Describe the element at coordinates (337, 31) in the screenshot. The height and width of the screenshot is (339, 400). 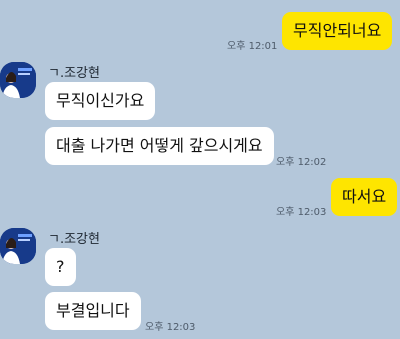
I see `my-message-bubble: 무직안되너요` at that location.